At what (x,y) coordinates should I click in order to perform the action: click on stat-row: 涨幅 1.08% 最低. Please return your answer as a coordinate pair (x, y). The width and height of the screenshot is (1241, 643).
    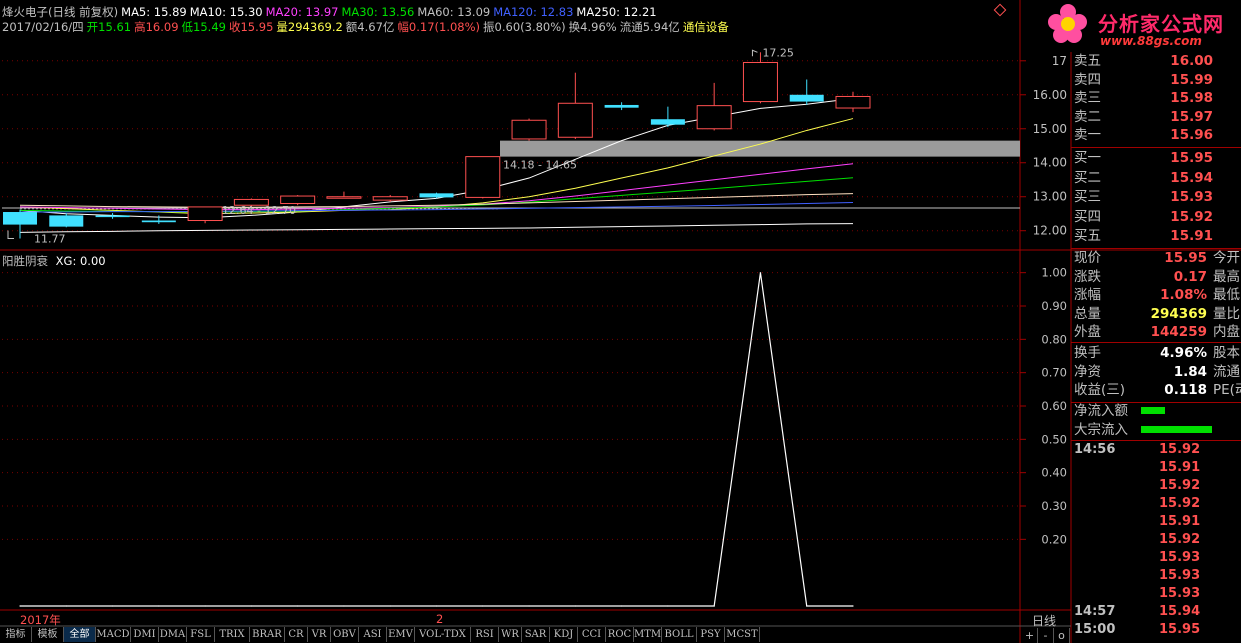
    Looking at the image, I should click on (1156, 295).